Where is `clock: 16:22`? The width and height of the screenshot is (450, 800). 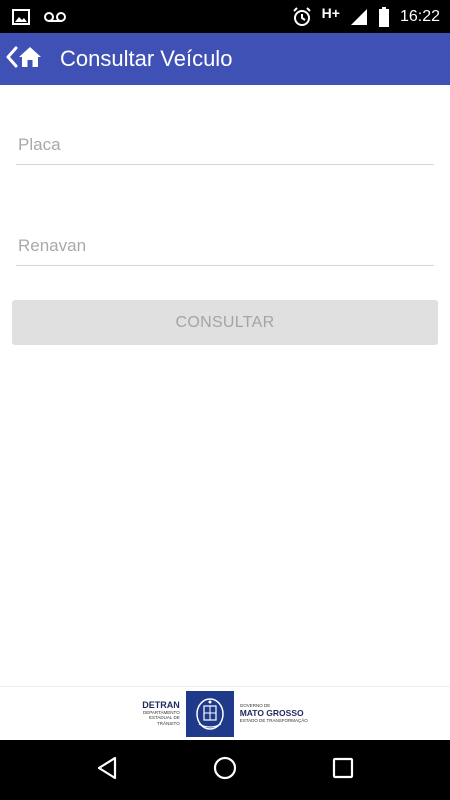
clock: 16:22 is located at coordinates (419, 16).